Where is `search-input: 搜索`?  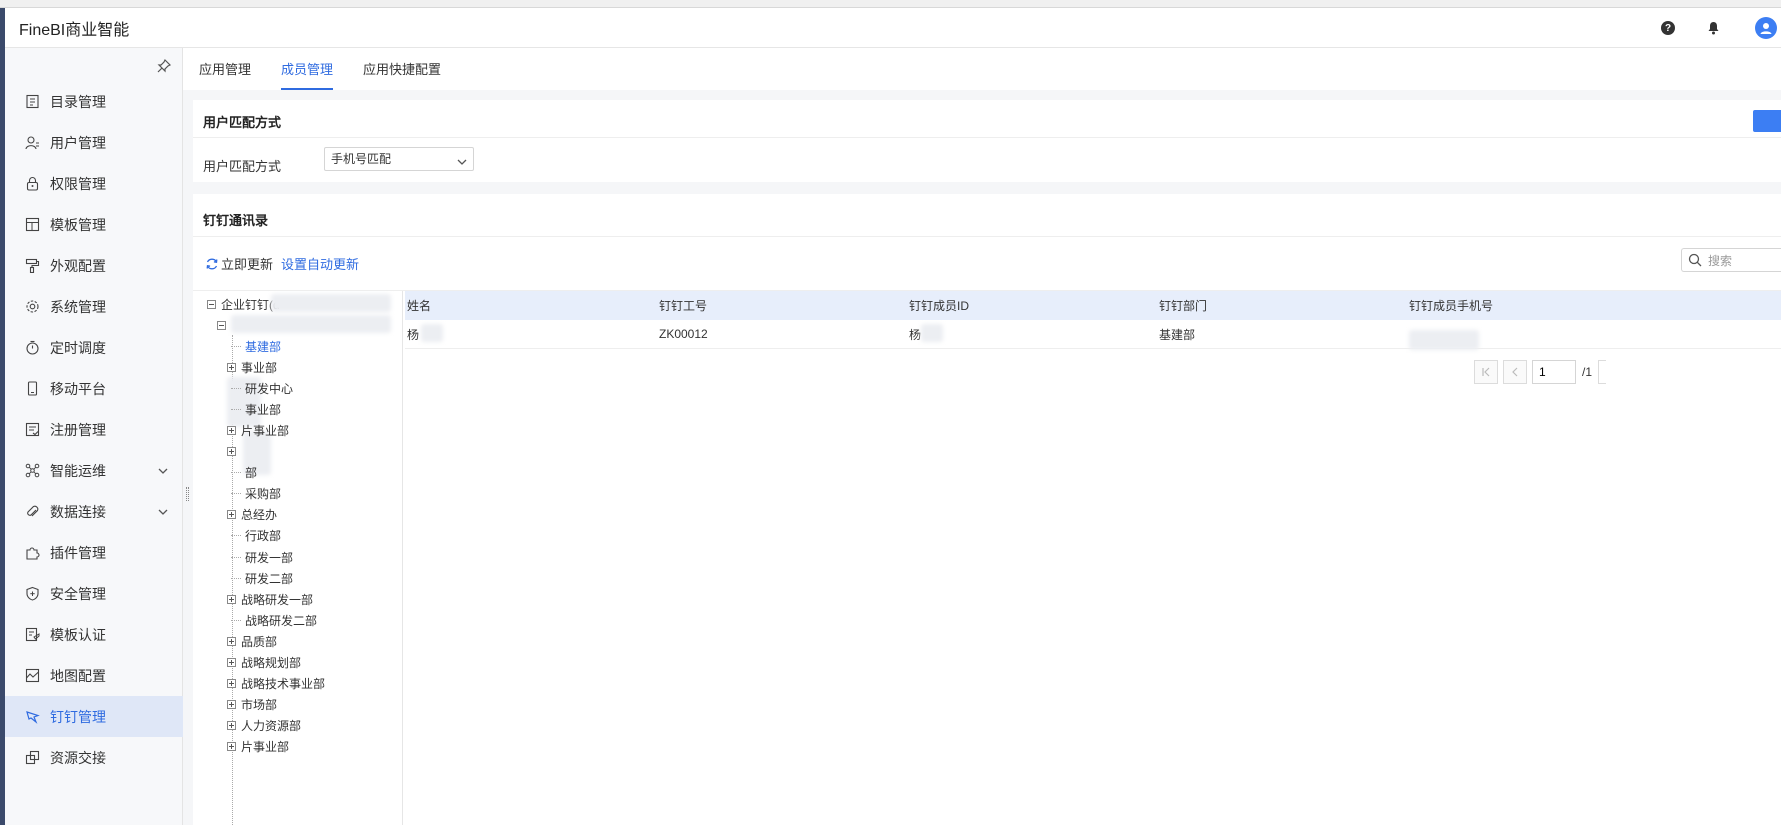 search-input: 搜索 is located at coordinates (1731, 260).